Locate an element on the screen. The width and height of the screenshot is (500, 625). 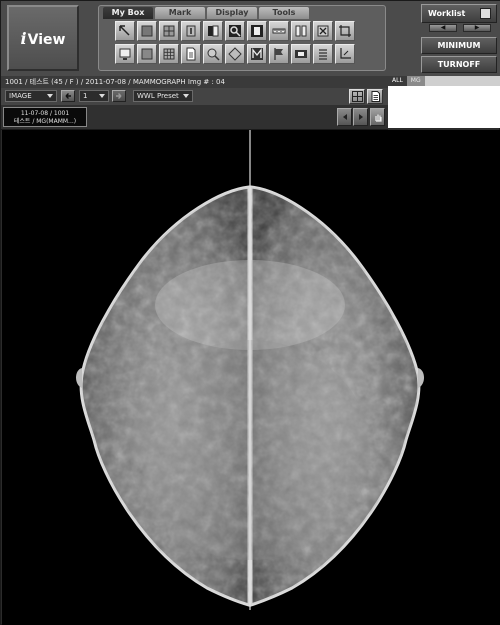
axis-icon is located at coordinates (345, 54).